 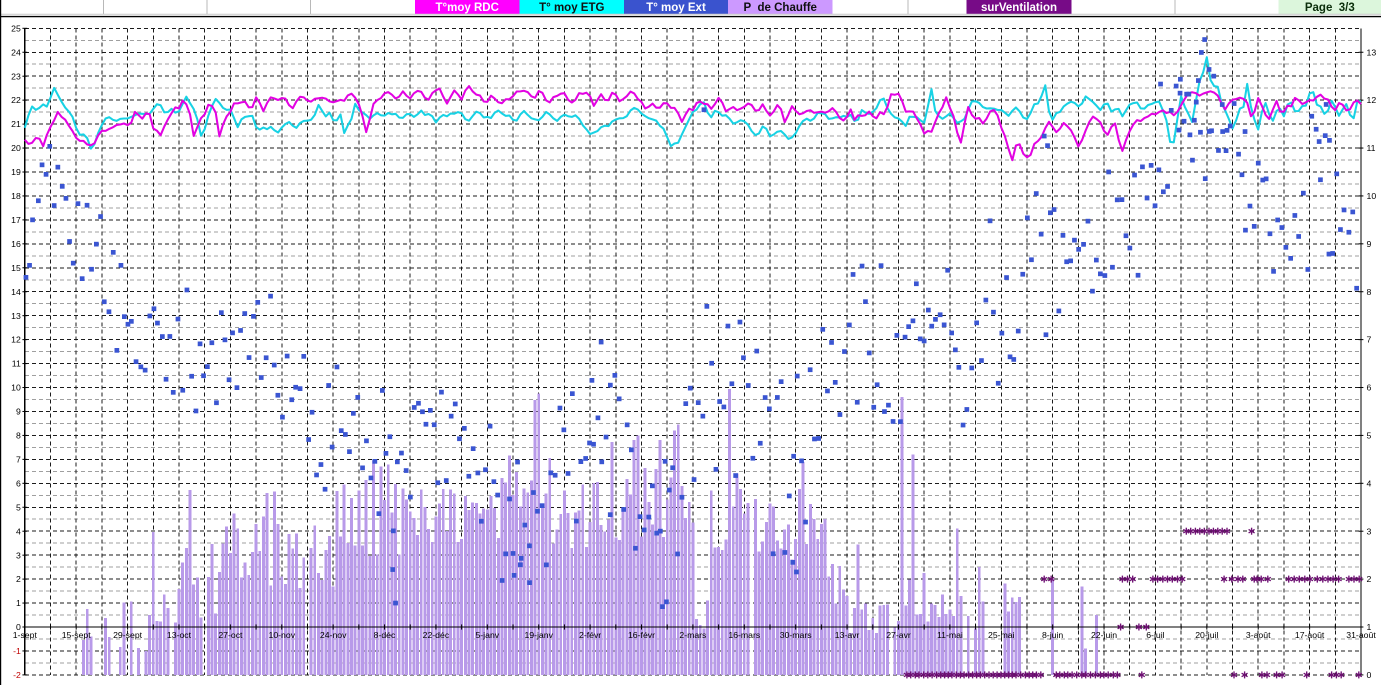 I want to click on svg-text: T°moy RDC, so click(x=467, y=8).